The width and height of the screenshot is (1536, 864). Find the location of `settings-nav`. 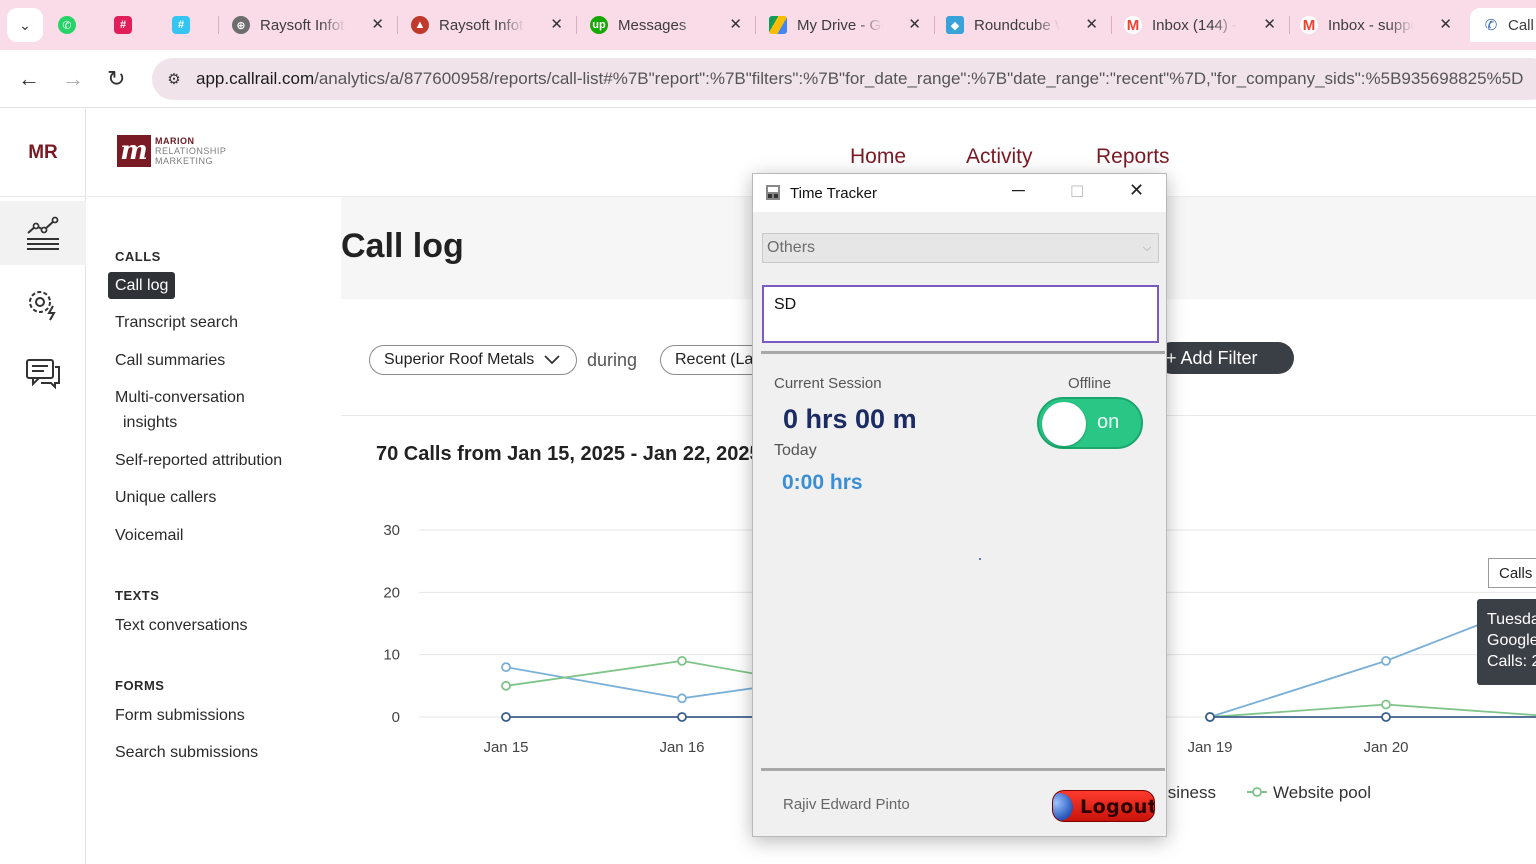

settings-nav is located at coordinates (43, 304).